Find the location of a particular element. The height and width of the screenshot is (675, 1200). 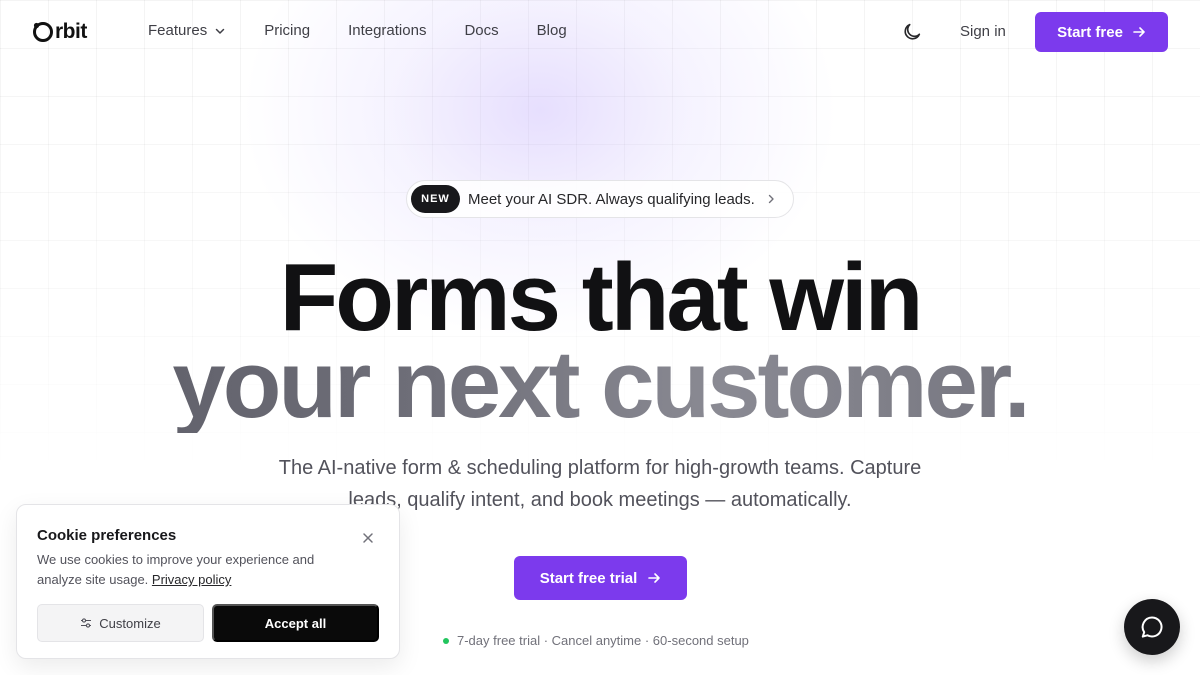

chat-bubble-icon is located at coordinates (1152, 627).